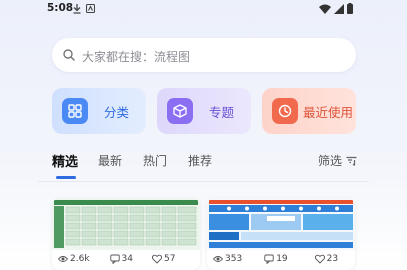 Image resolution: width=407 pixels, height=270 pixels. I want to click on tab-zuixin: 最新, so click(110, 160).